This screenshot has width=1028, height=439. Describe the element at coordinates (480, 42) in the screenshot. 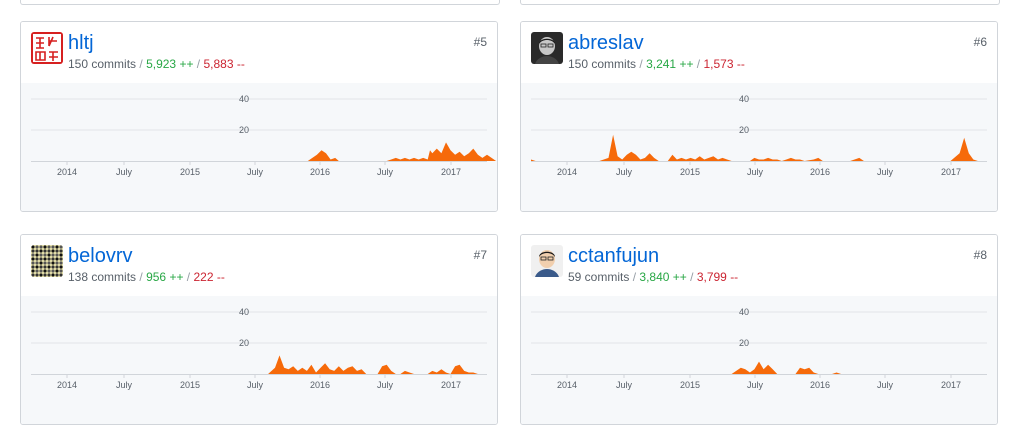

I see `contributor-rank: #5` at that location.